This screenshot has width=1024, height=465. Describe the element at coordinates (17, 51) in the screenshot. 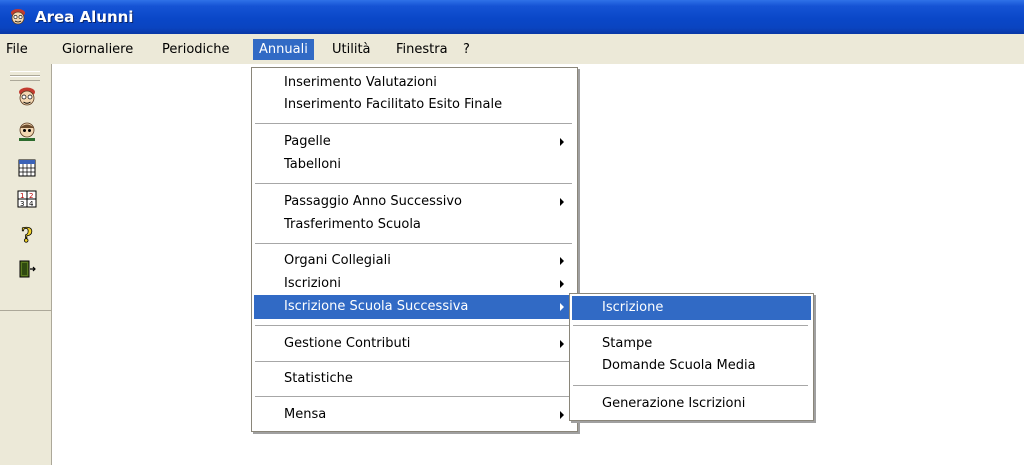

I see `menu-file: File` at that location.